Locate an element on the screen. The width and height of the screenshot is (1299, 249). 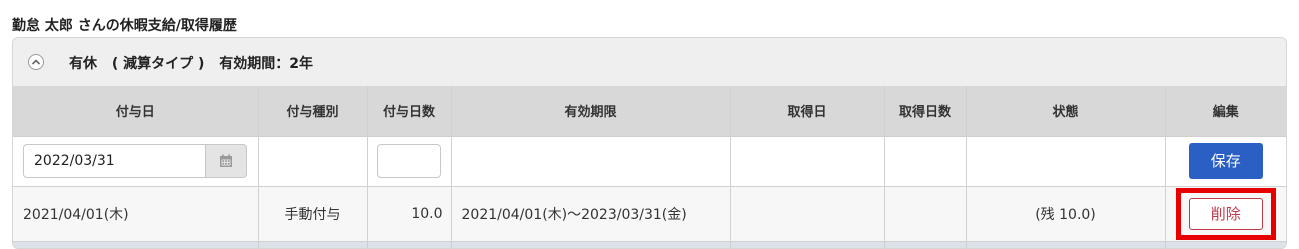
column-header-taken-days: 取得日数 is located at coordinates (925, 111).